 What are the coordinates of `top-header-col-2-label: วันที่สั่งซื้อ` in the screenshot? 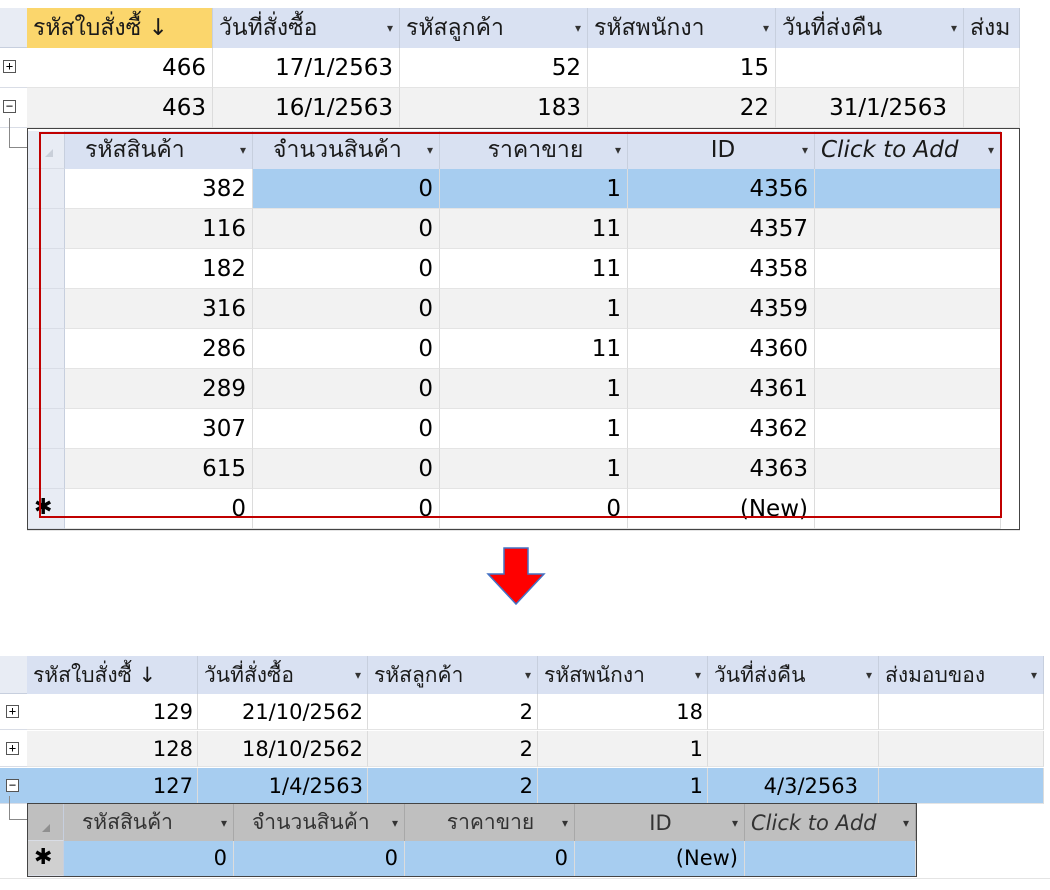 It's located at (268, 28).